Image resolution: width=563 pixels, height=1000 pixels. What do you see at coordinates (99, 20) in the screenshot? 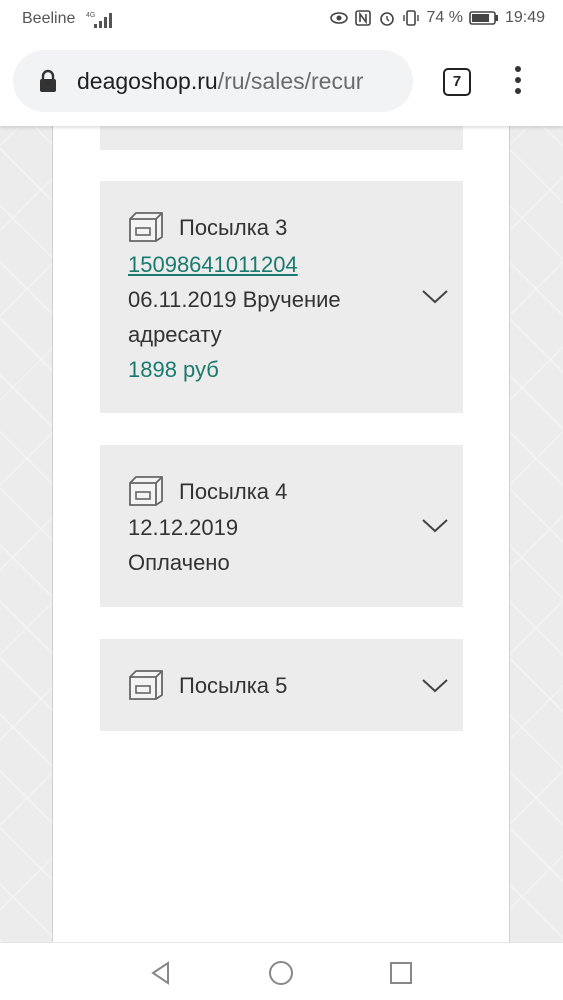
I see `signal-icon: 4G` at bounding box center [99, 20].